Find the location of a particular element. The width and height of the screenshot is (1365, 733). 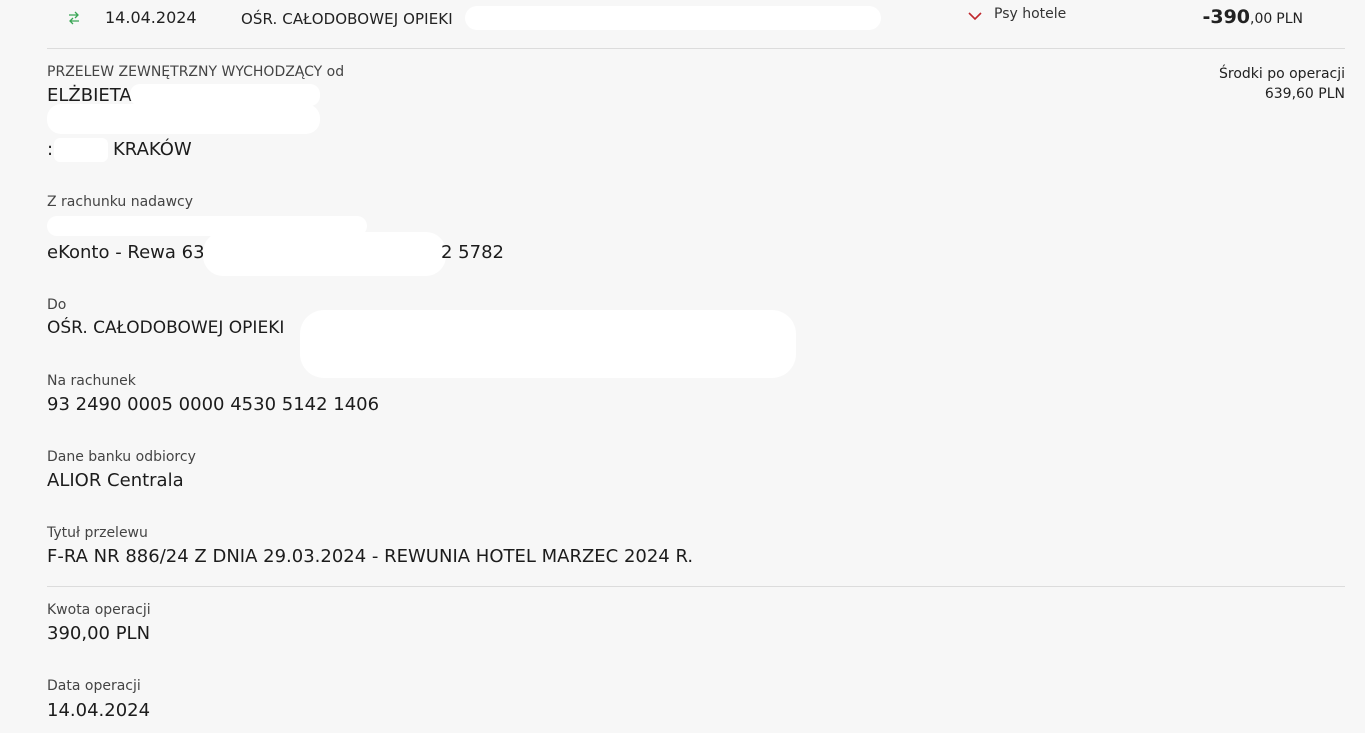

transfer-title-label: Tytuł przelewu is located at coordinates (97, 533).